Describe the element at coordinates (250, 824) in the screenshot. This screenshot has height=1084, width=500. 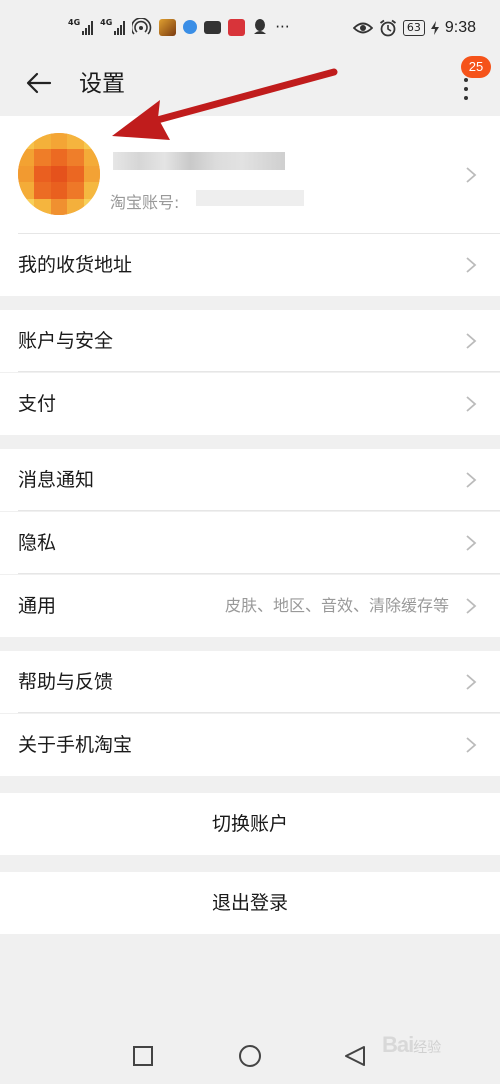
I see `switch-account-button: 切换账户` at that location.